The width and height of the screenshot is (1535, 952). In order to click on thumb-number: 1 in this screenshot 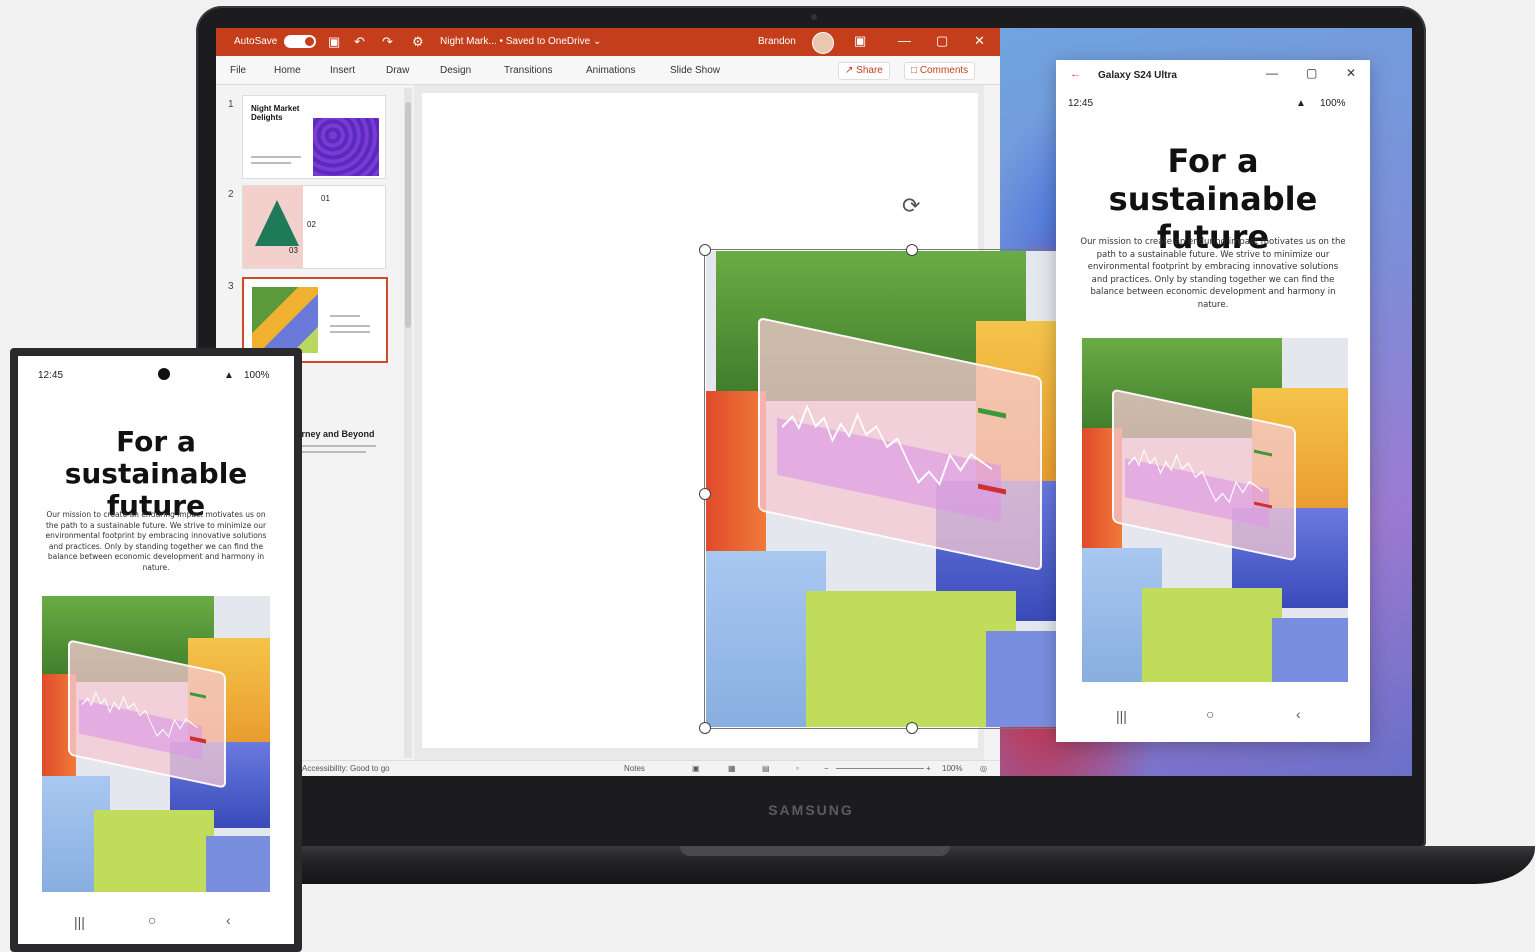, I will do `click(231, 104)`.